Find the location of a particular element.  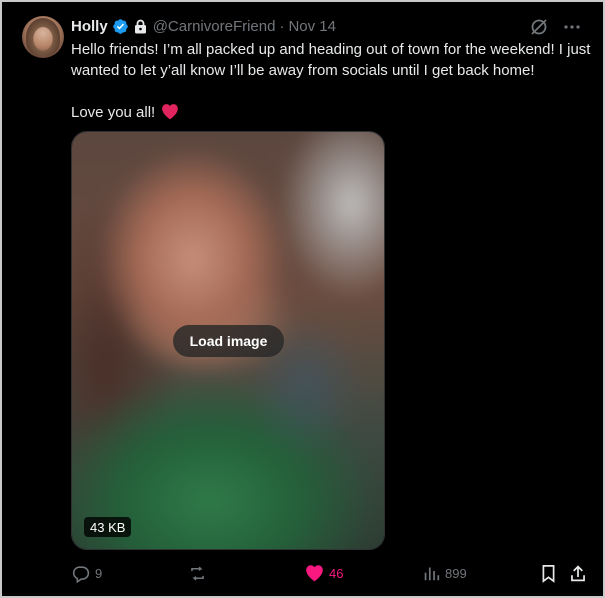

views-chart-icon is located at coordinates (431, 573).